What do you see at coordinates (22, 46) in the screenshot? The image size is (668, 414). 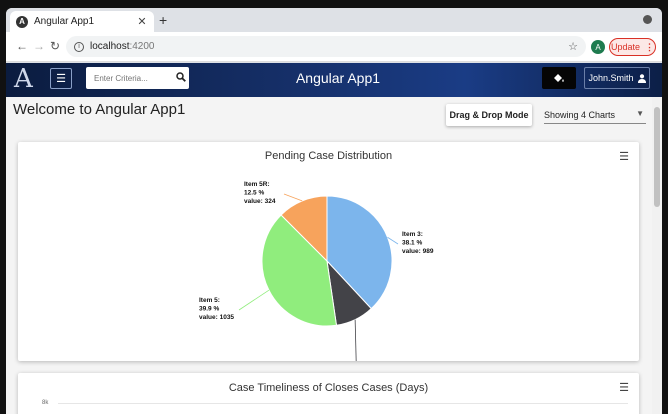 I see `back-icon: ←` at bounding box center [22, 46].